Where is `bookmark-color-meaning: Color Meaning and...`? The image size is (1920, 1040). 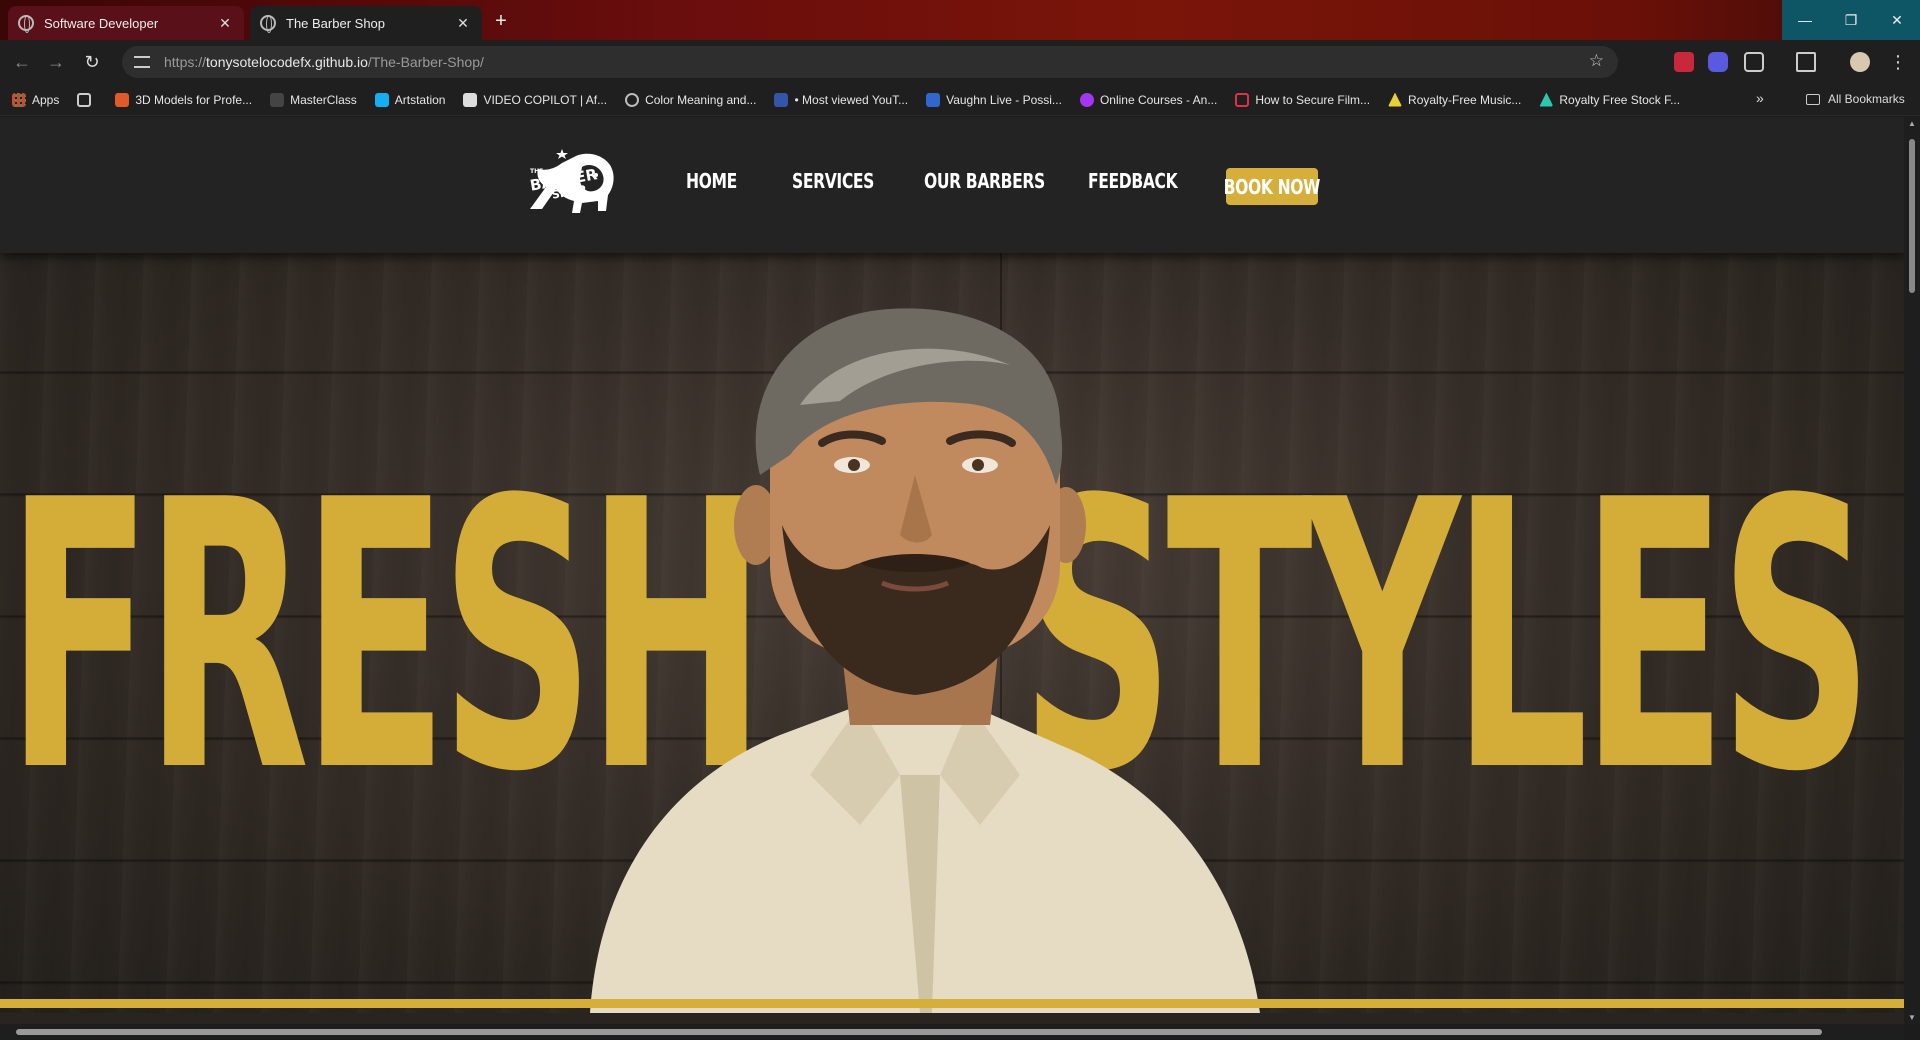 bookmark-color-meaning: Color Meaning and... is located at coordinates (690, 99).